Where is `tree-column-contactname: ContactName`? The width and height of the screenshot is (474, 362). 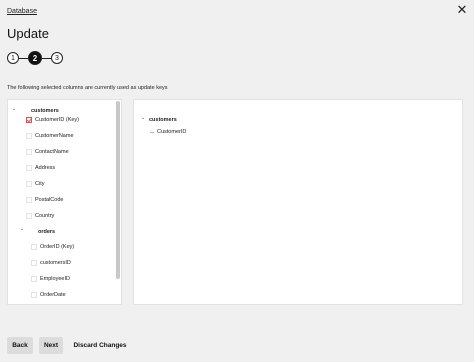 tree-column-contactname: ContactName is located at coordinates (52, 152).